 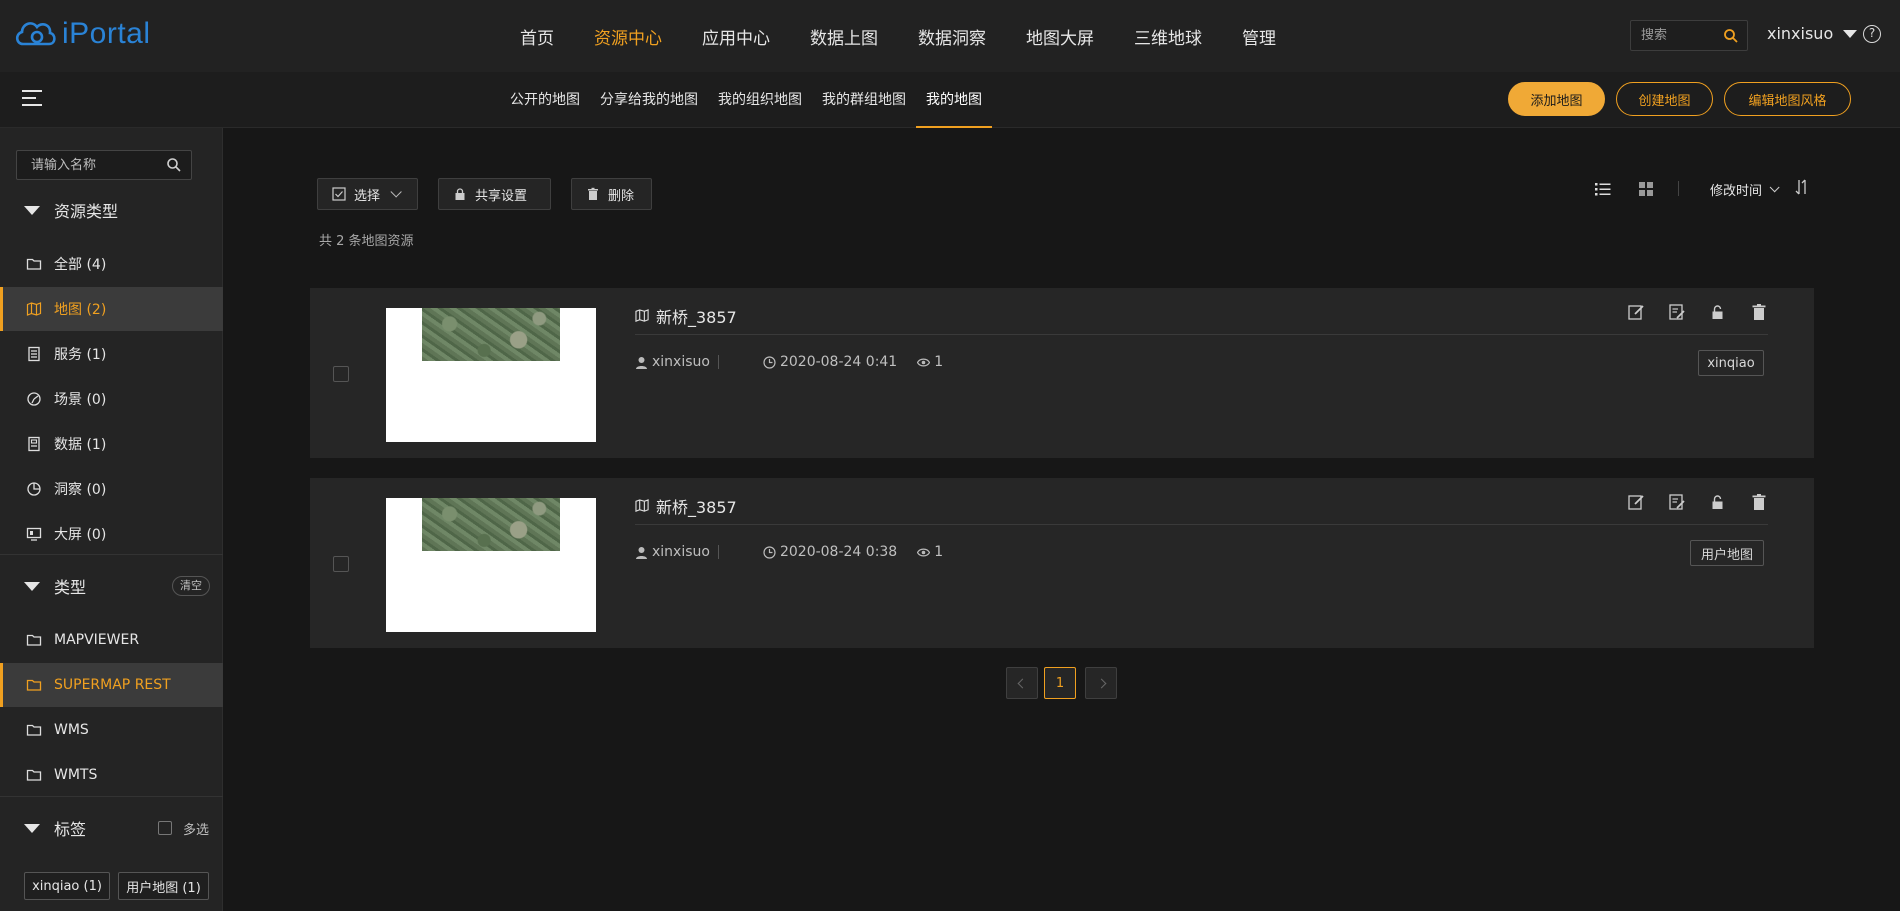 I want to click on select-label: 选择, so click(x=367, y=196).